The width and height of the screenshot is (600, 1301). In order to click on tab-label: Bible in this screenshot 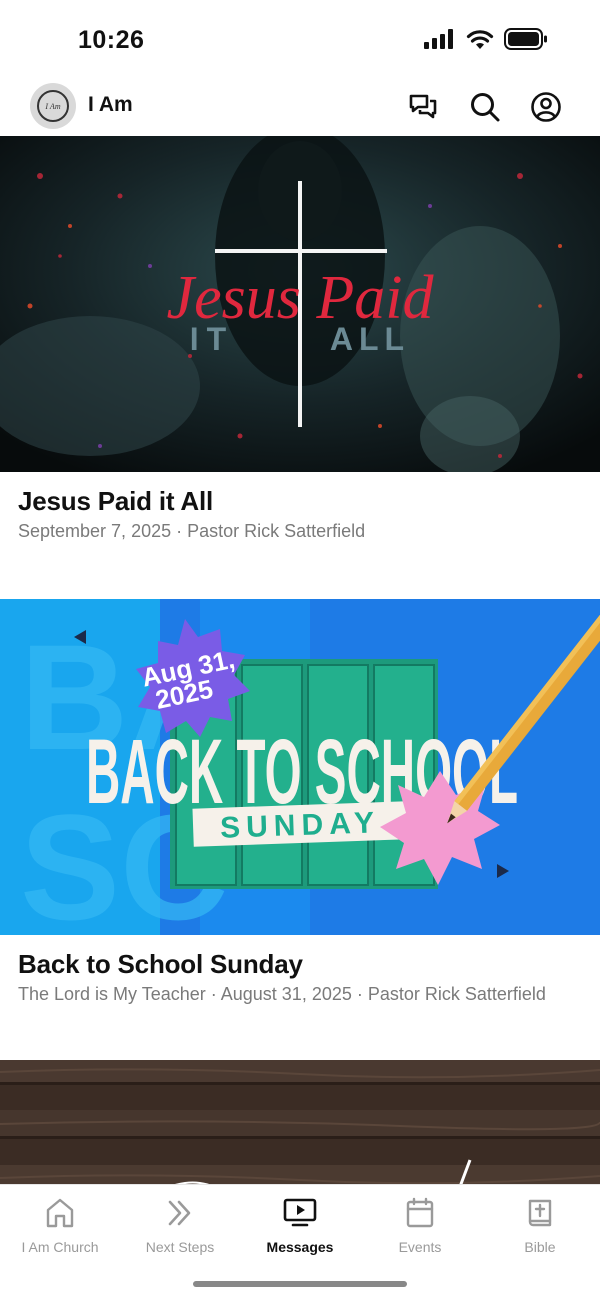, I will do `click(540, 1247)`.